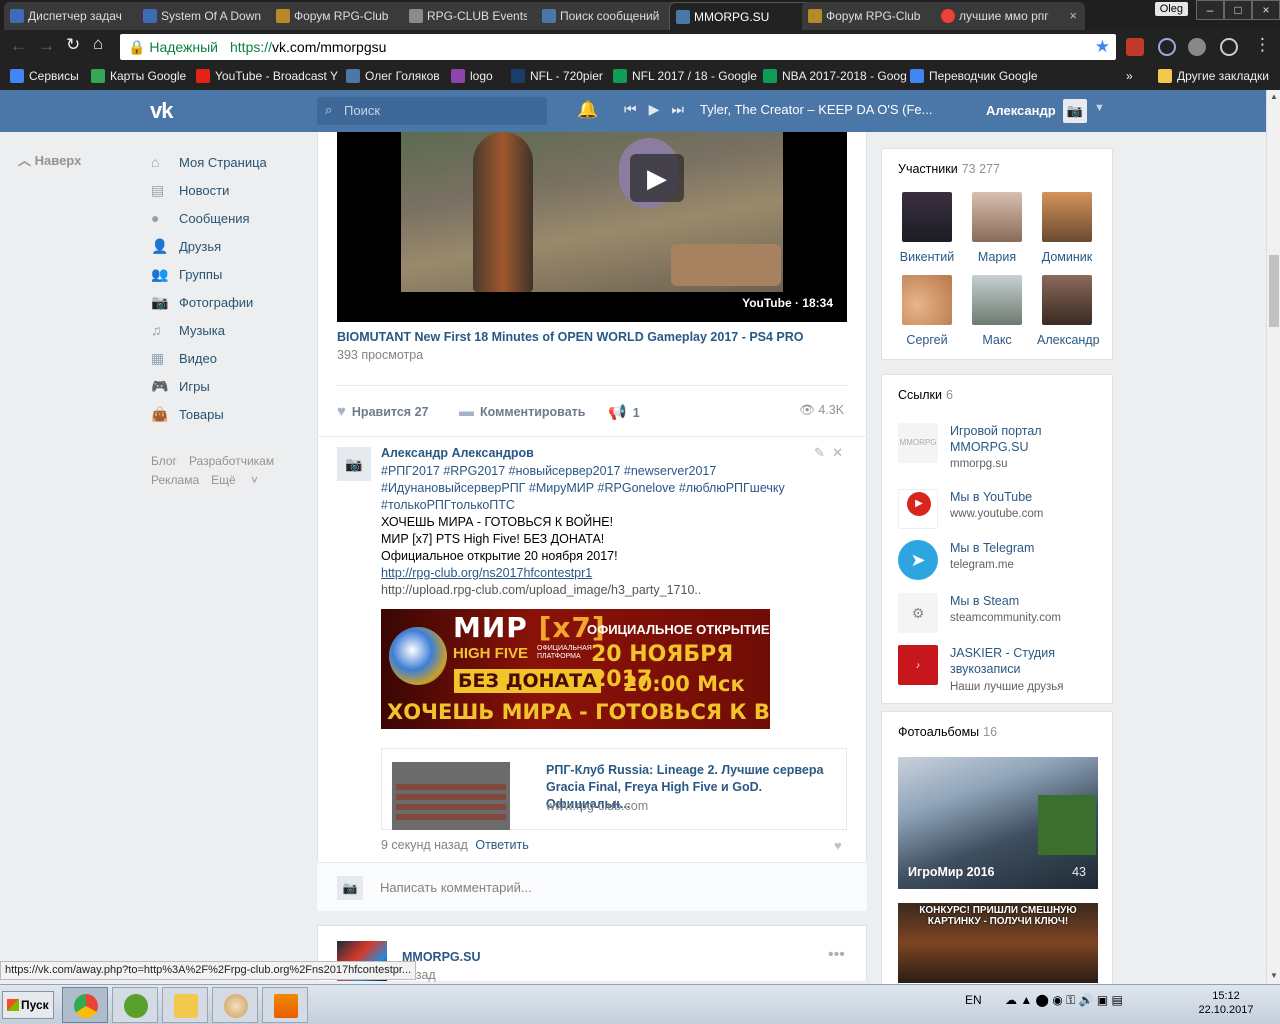  Describe the element at coordinates (393, 76) in the screenshot. I see `bookmark-item: Олег Голяков` at that location.